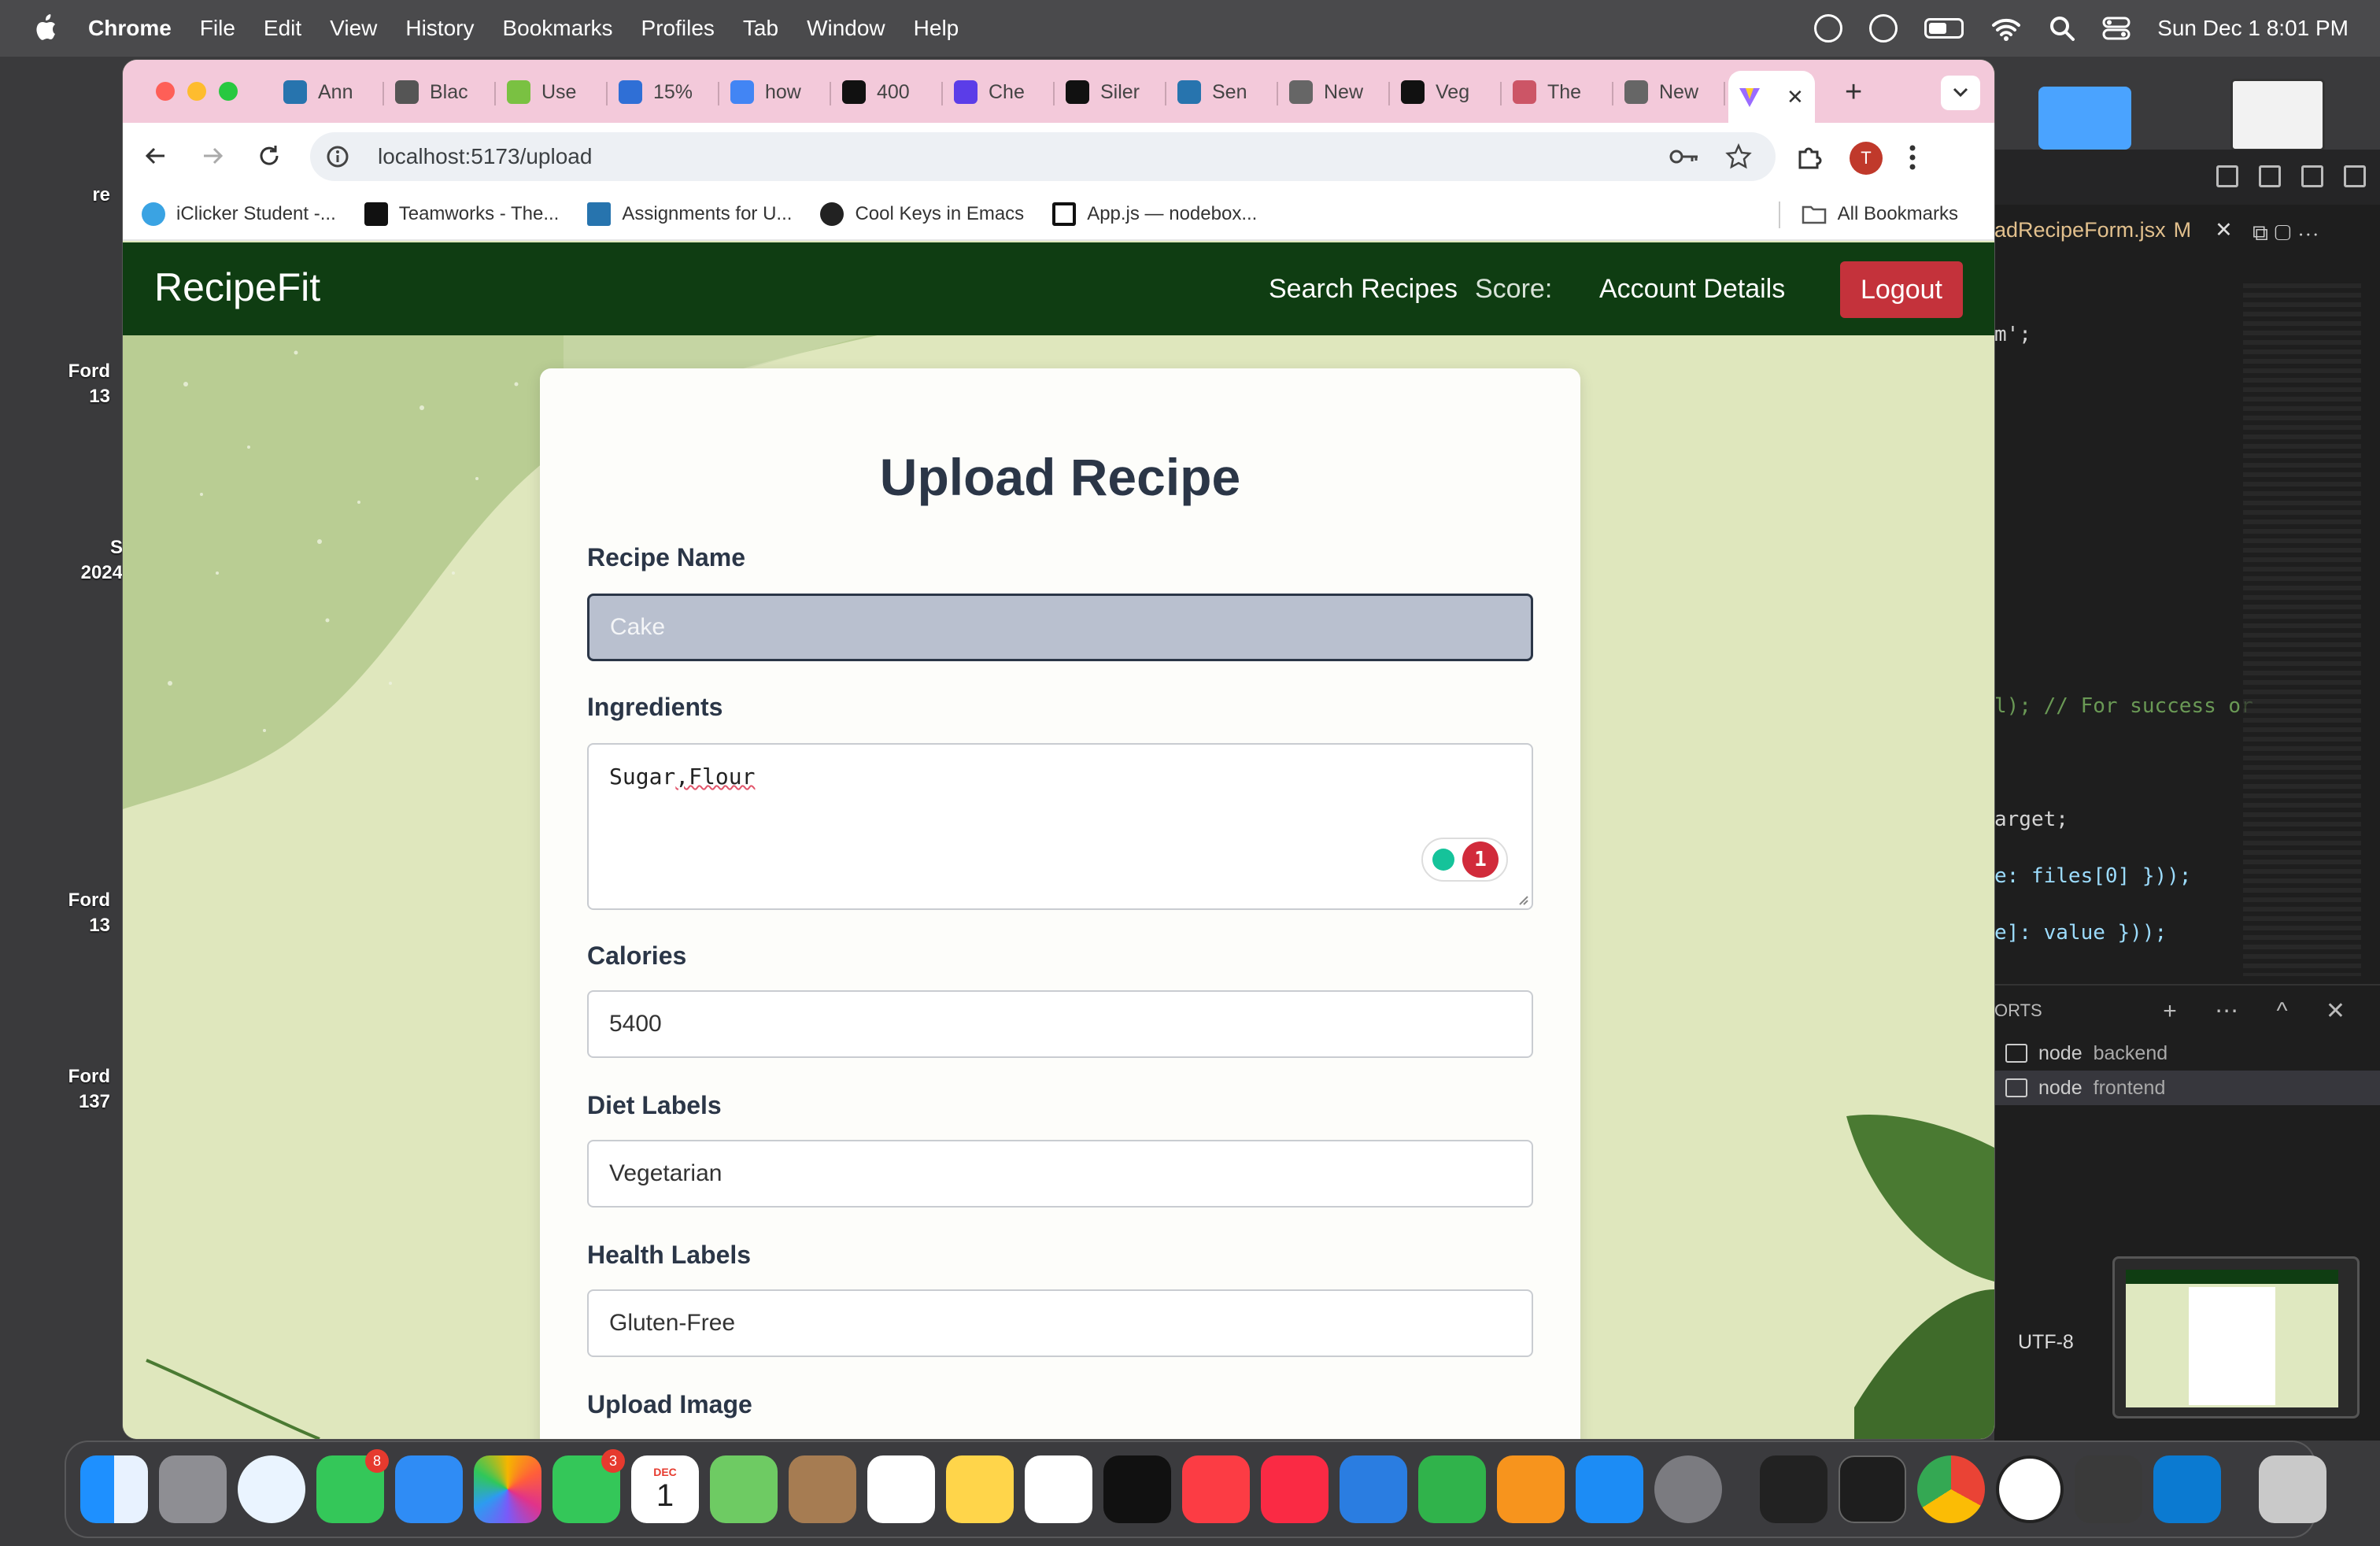 This screenshot has width=2380, height=1546. I want to click on menu-profiles: Profiles, so click(678, 28).